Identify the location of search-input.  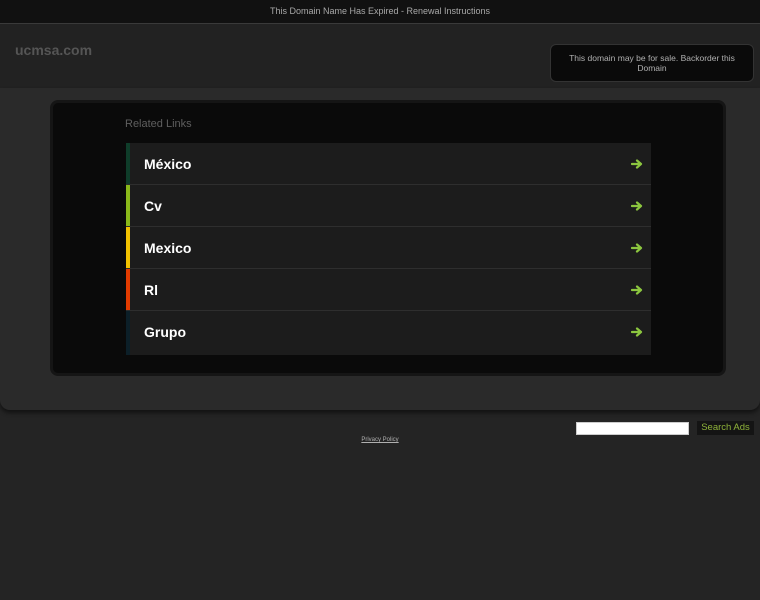
(632, 428).